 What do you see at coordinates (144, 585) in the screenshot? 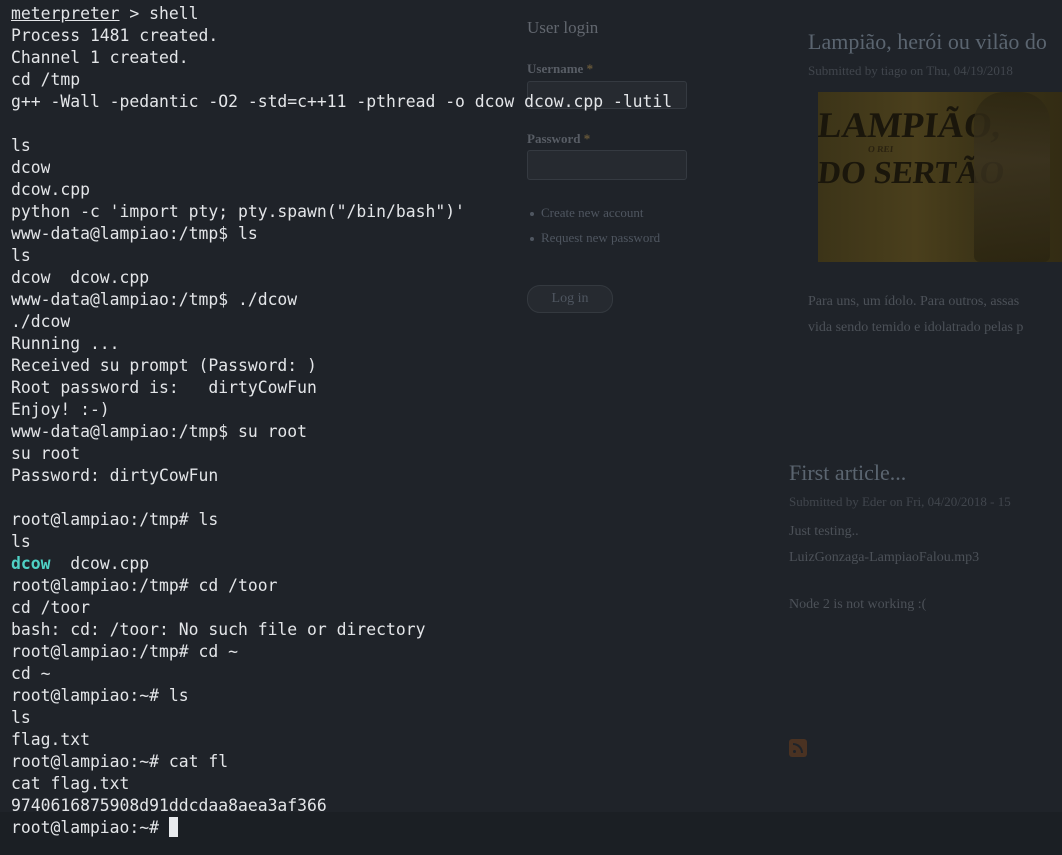
I see `terminal-line: root@lampiao:/tmp# cd /toor` at bounding box center [144, 585].